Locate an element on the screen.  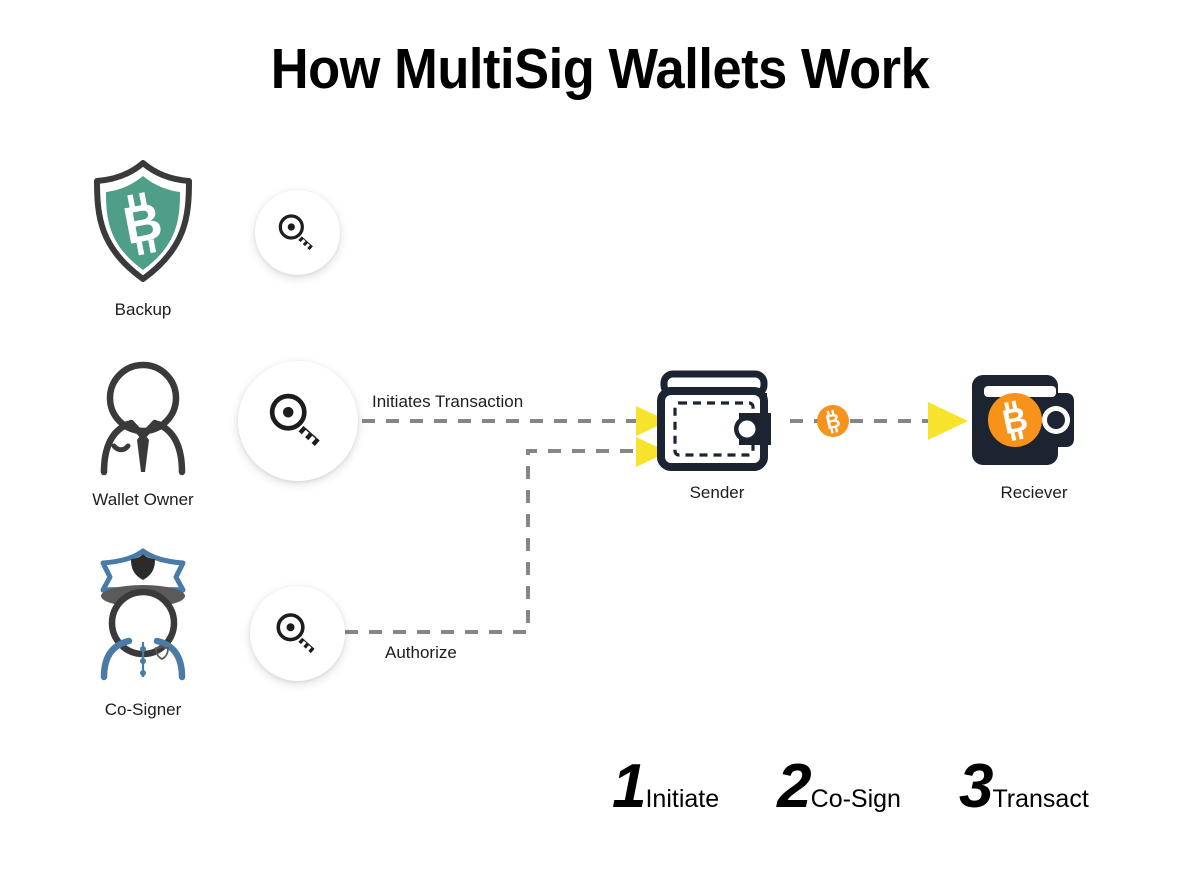
arrowhead-transfer is located at coordinates (948, 421).